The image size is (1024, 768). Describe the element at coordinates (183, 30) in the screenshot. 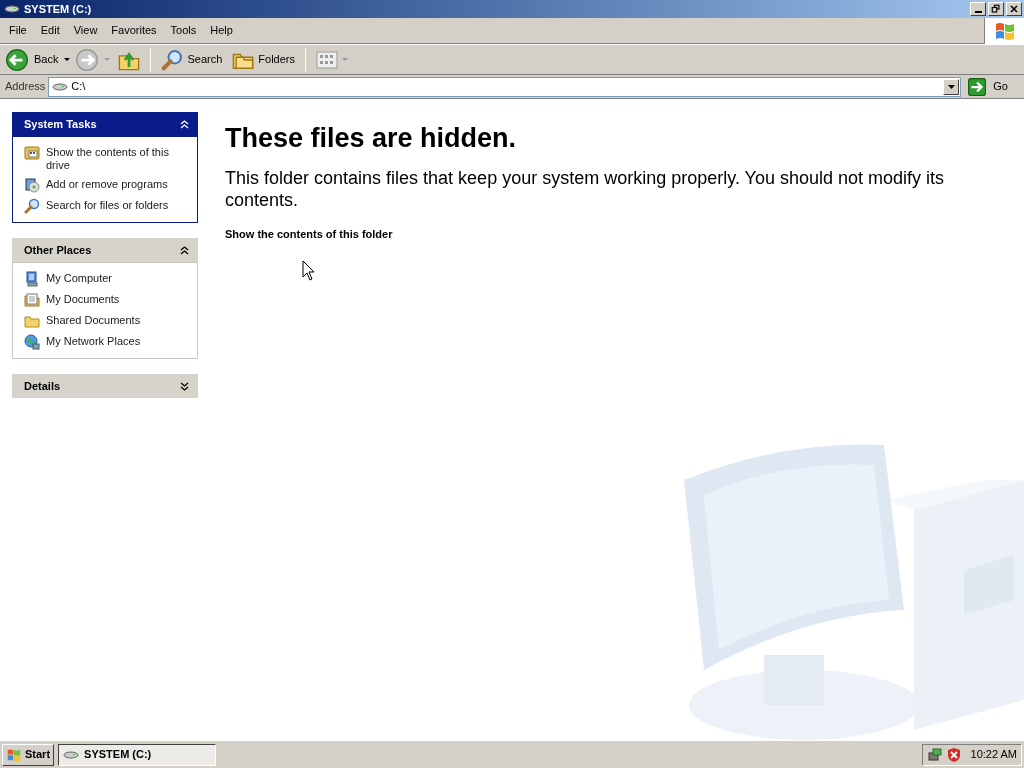

I see `menu-item: Tools` at that location.